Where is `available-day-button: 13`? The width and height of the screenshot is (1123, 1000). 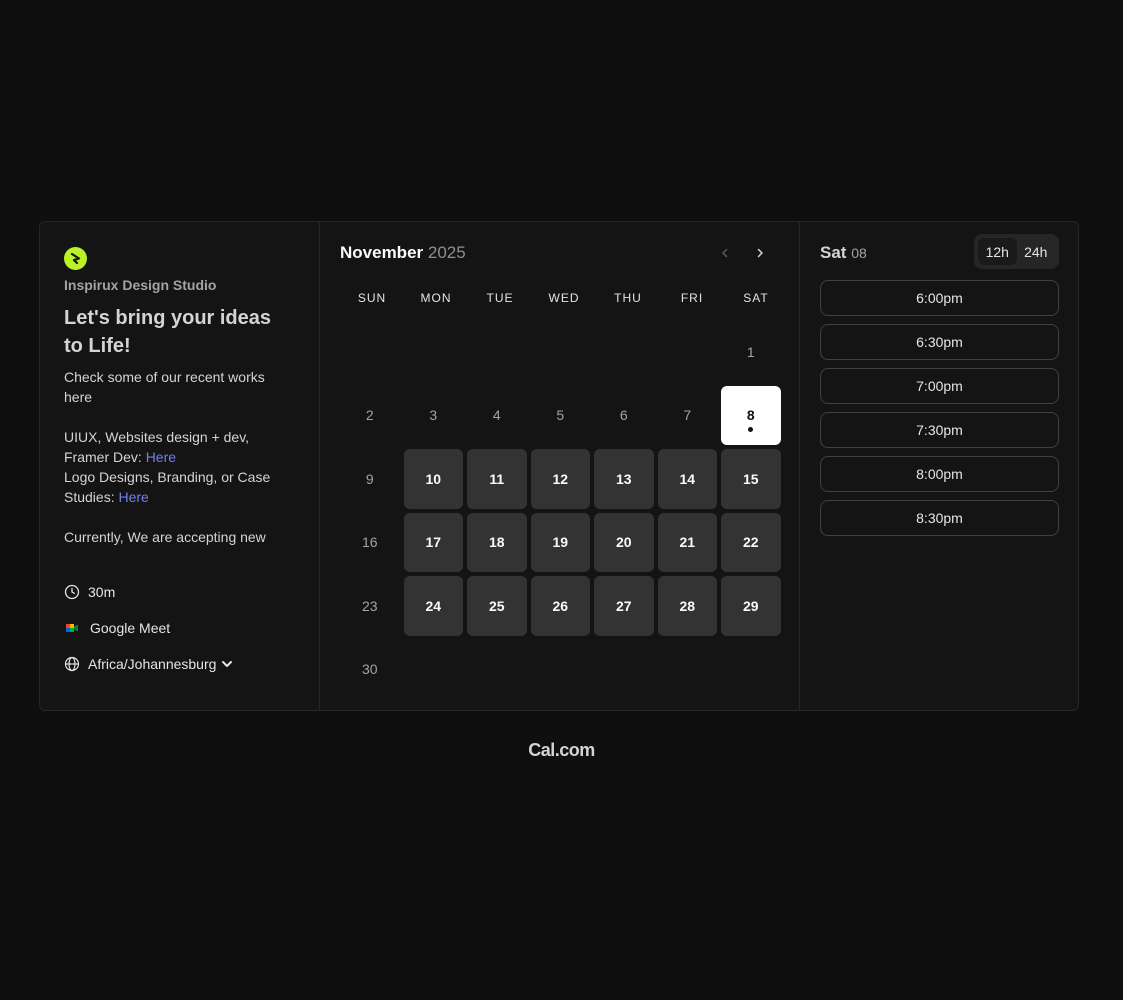 available-day-button: 13 is located at coordinates (624, 479).